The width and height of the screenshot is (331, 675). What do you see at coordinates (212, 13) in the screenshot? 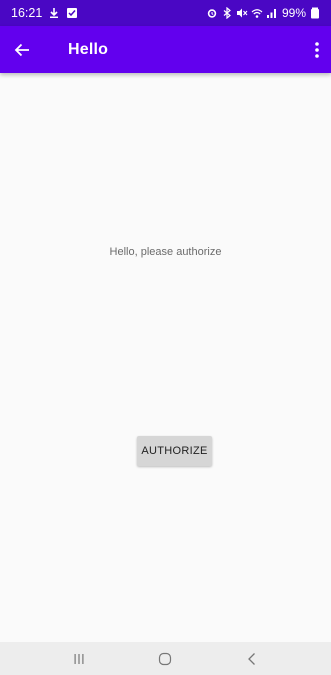
I see `alarm-icon` at bounding box center [212, 13].